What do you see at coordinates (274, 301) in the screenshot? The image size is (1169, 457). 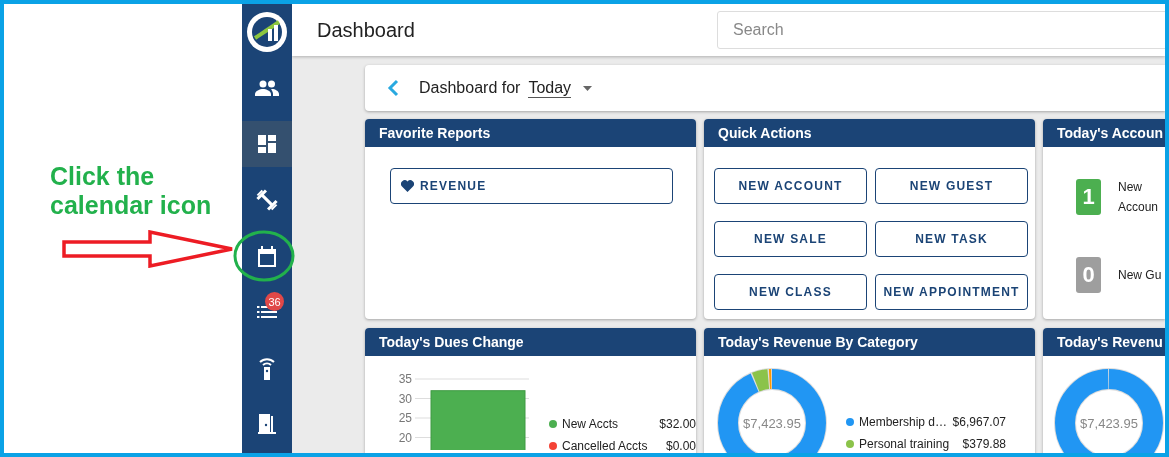 I see `count-badge: 36` at bounding box center [274, 301].